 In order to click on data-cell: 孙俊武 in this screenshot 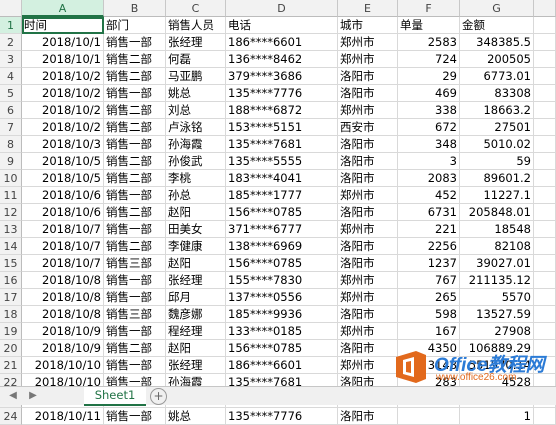, I will do `click(196, 161)`.